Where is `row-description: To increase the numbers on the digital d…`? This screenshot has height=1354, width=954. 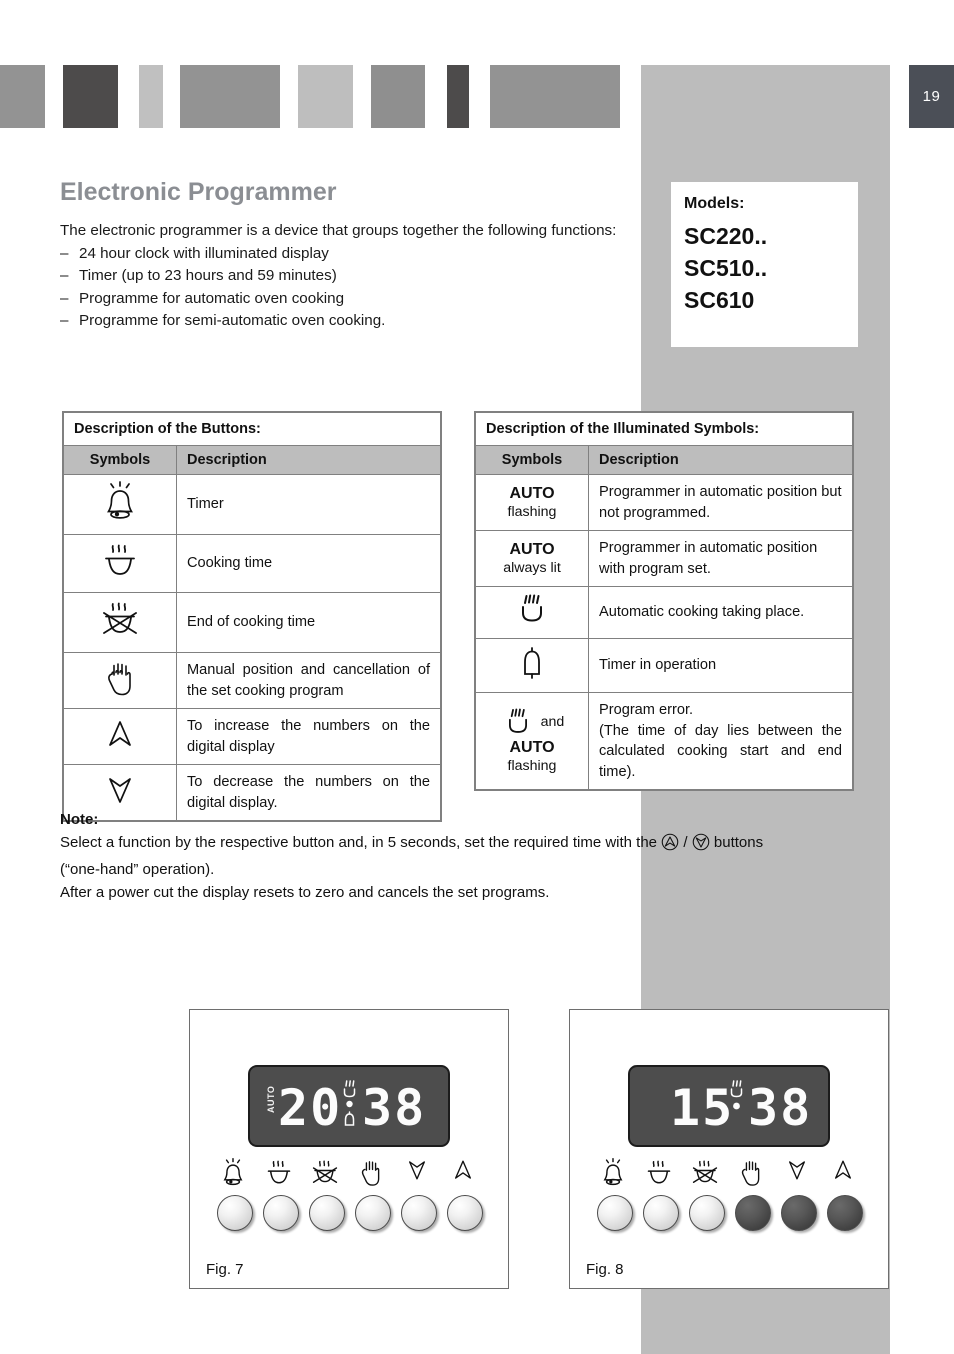 row-description: To increase the numbers on the digital d… is located at coordinates (308, 736).